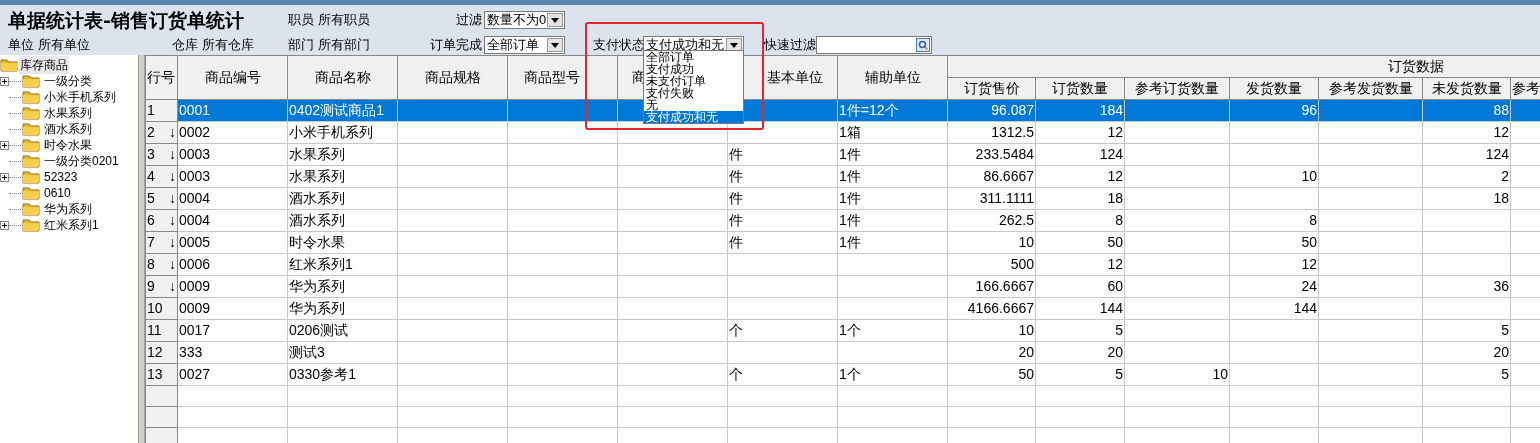  I want to click on column-header: 辅助单位, so click(892, 77).